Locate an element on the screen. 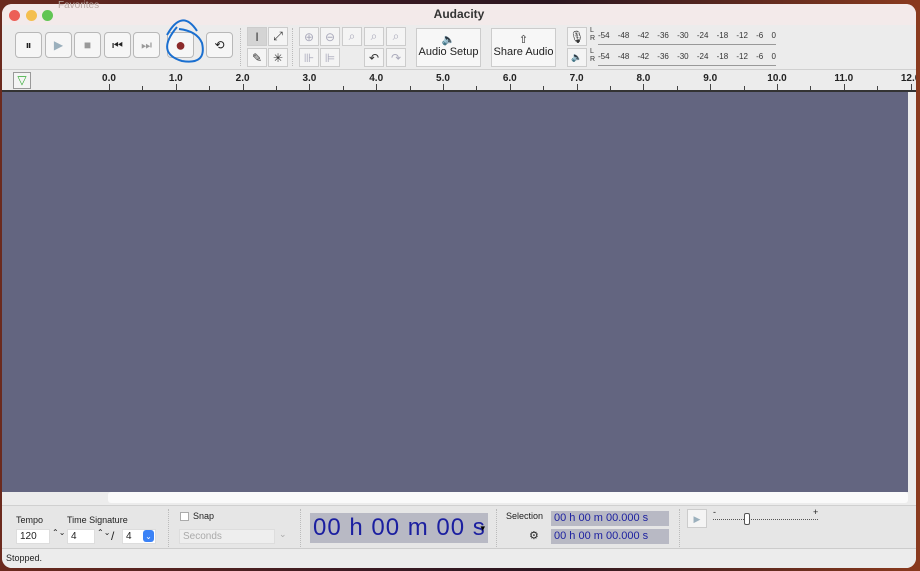 The image size is (920, 571). stop-button: ■ is located at coordinates (87, 45).